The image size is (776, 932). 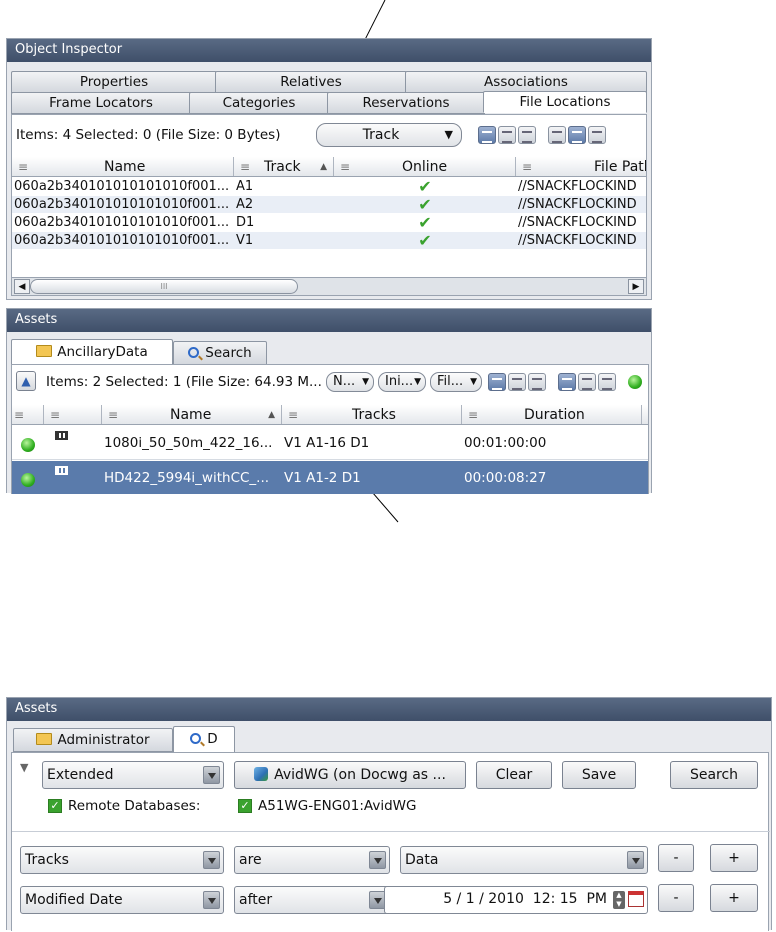 What do you see at coordinates (422, 860) in the screenshot?
I see `criteria-value-value: Data` at bounding box center [422, 860].